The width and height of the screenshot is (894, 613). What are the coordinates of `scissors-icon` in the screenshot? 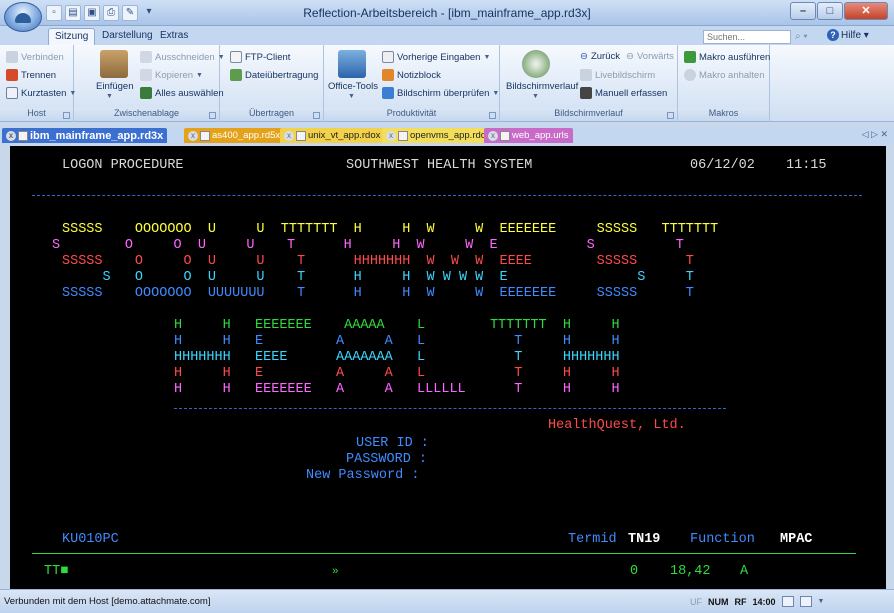 It's located at (146, 57).